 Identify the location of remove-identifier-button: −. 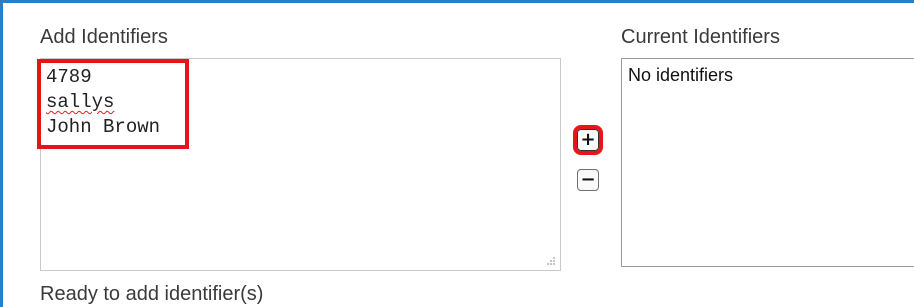
(588, 180).